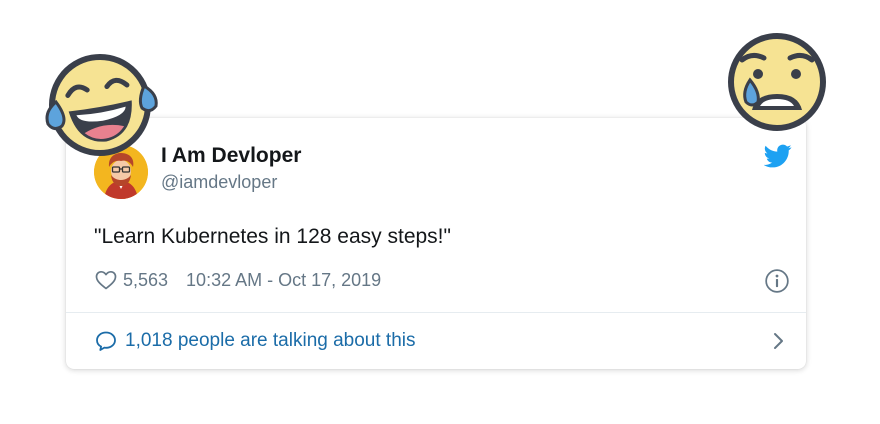 The height and width of the screenshot is (424, 880). What do you see at coordinates (101, 105) in the screenshot?
I see `tears-of-joy-emoji` at bounding box center [101, 105].